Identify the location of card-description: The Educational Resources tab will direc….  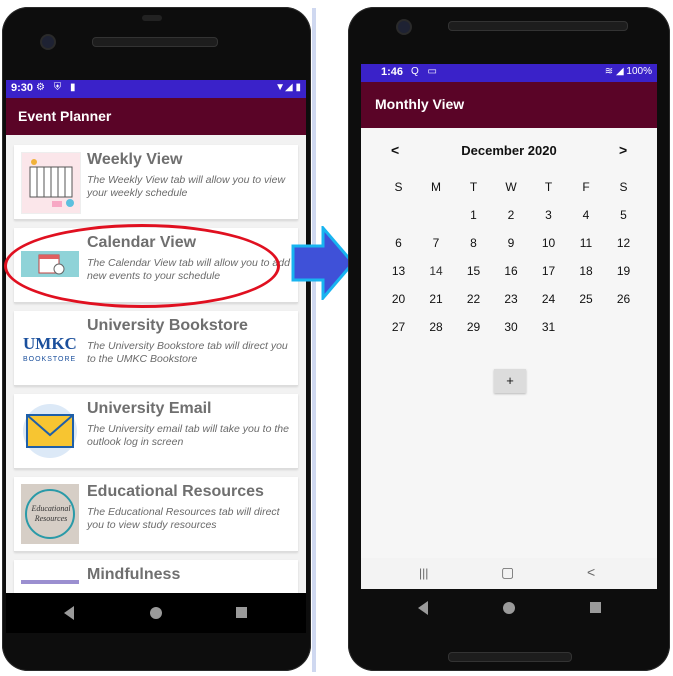
(183, 518).